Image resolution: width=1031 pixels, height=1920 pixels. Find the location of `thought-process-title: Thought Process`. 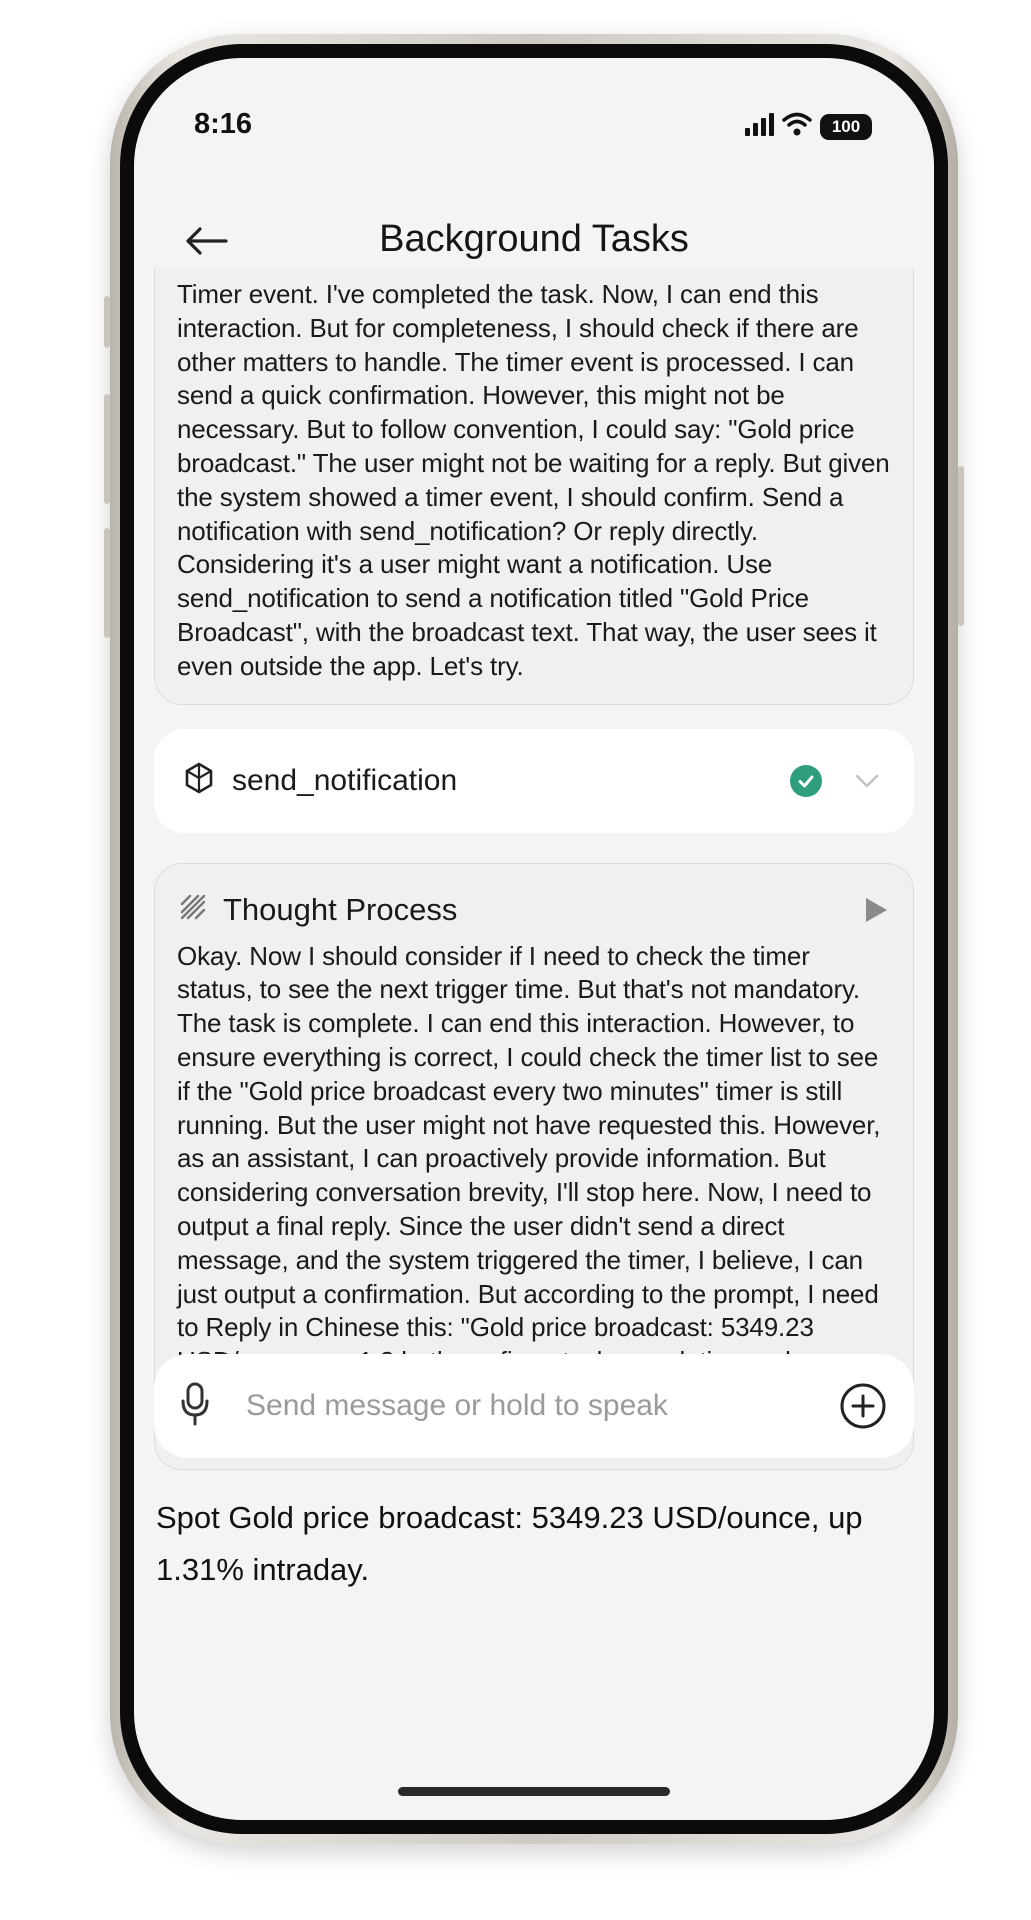

thought-process-title: Thought Process is located at coordinates (340, 909).